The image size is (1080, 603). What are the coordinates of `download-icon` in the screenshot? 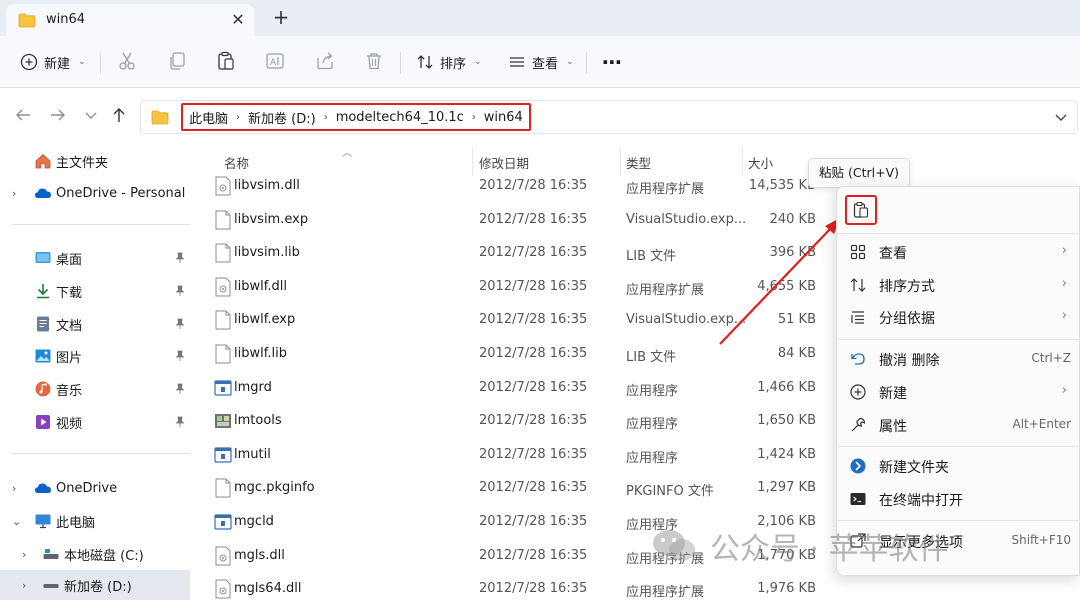 It's located at (43, 291).